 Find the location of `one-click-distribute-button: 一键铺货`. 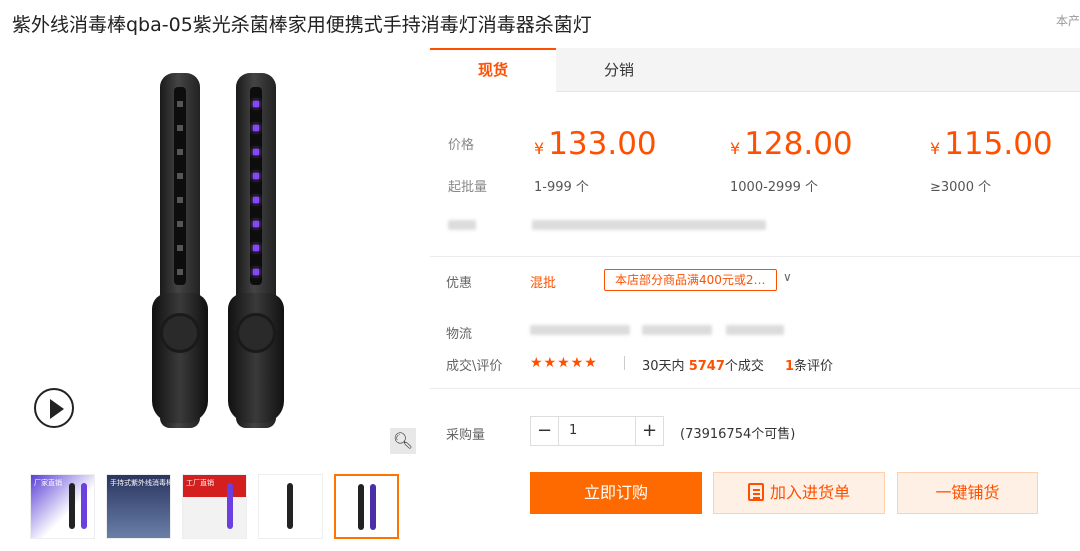

one-click-distribute-button: 一键铺货 is located at coordinates (967, 493).